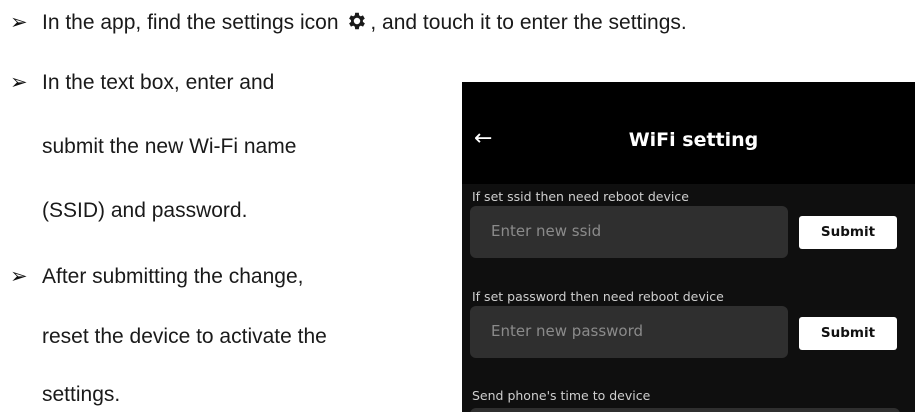  What do you see at coordinates (685, 410) in the screenshot?
I see `time-sync-field` at bounding box center [685, 410].